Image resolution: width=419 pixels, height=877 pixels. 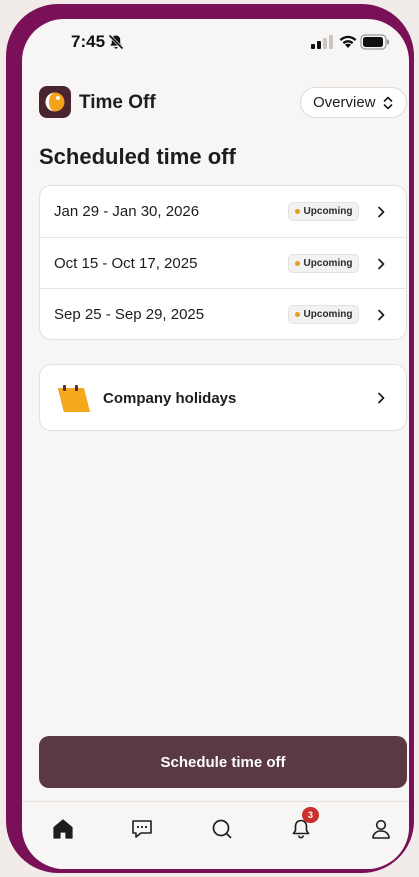 I want to click on list-item: Oct 15 - Oct 17, 2025 Upcoming, so click(x=223, y=263).